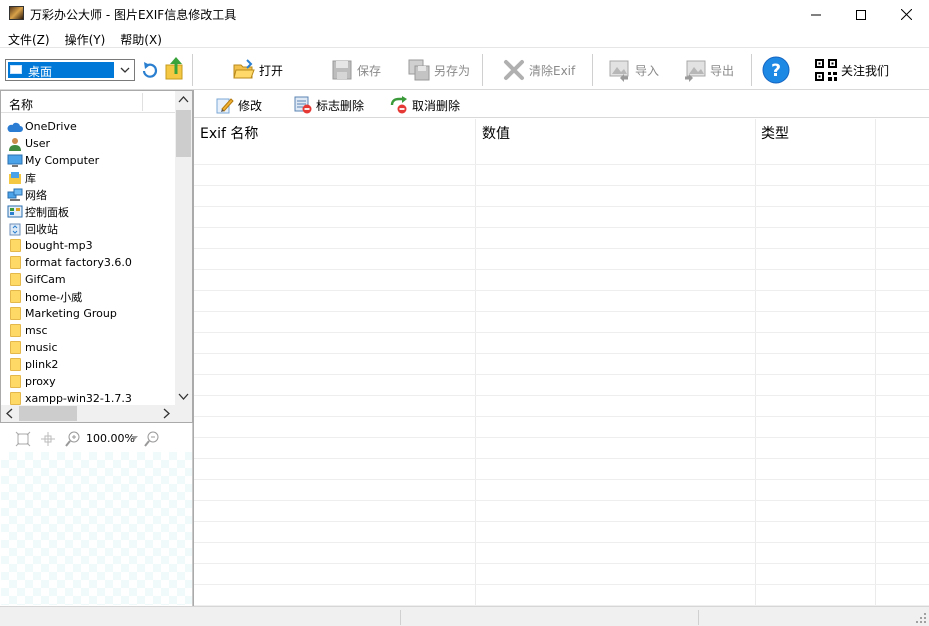  Describe the element at coordinates (134, 438) in the screenshot. I see `zoom-dropdown-icon` at that location.